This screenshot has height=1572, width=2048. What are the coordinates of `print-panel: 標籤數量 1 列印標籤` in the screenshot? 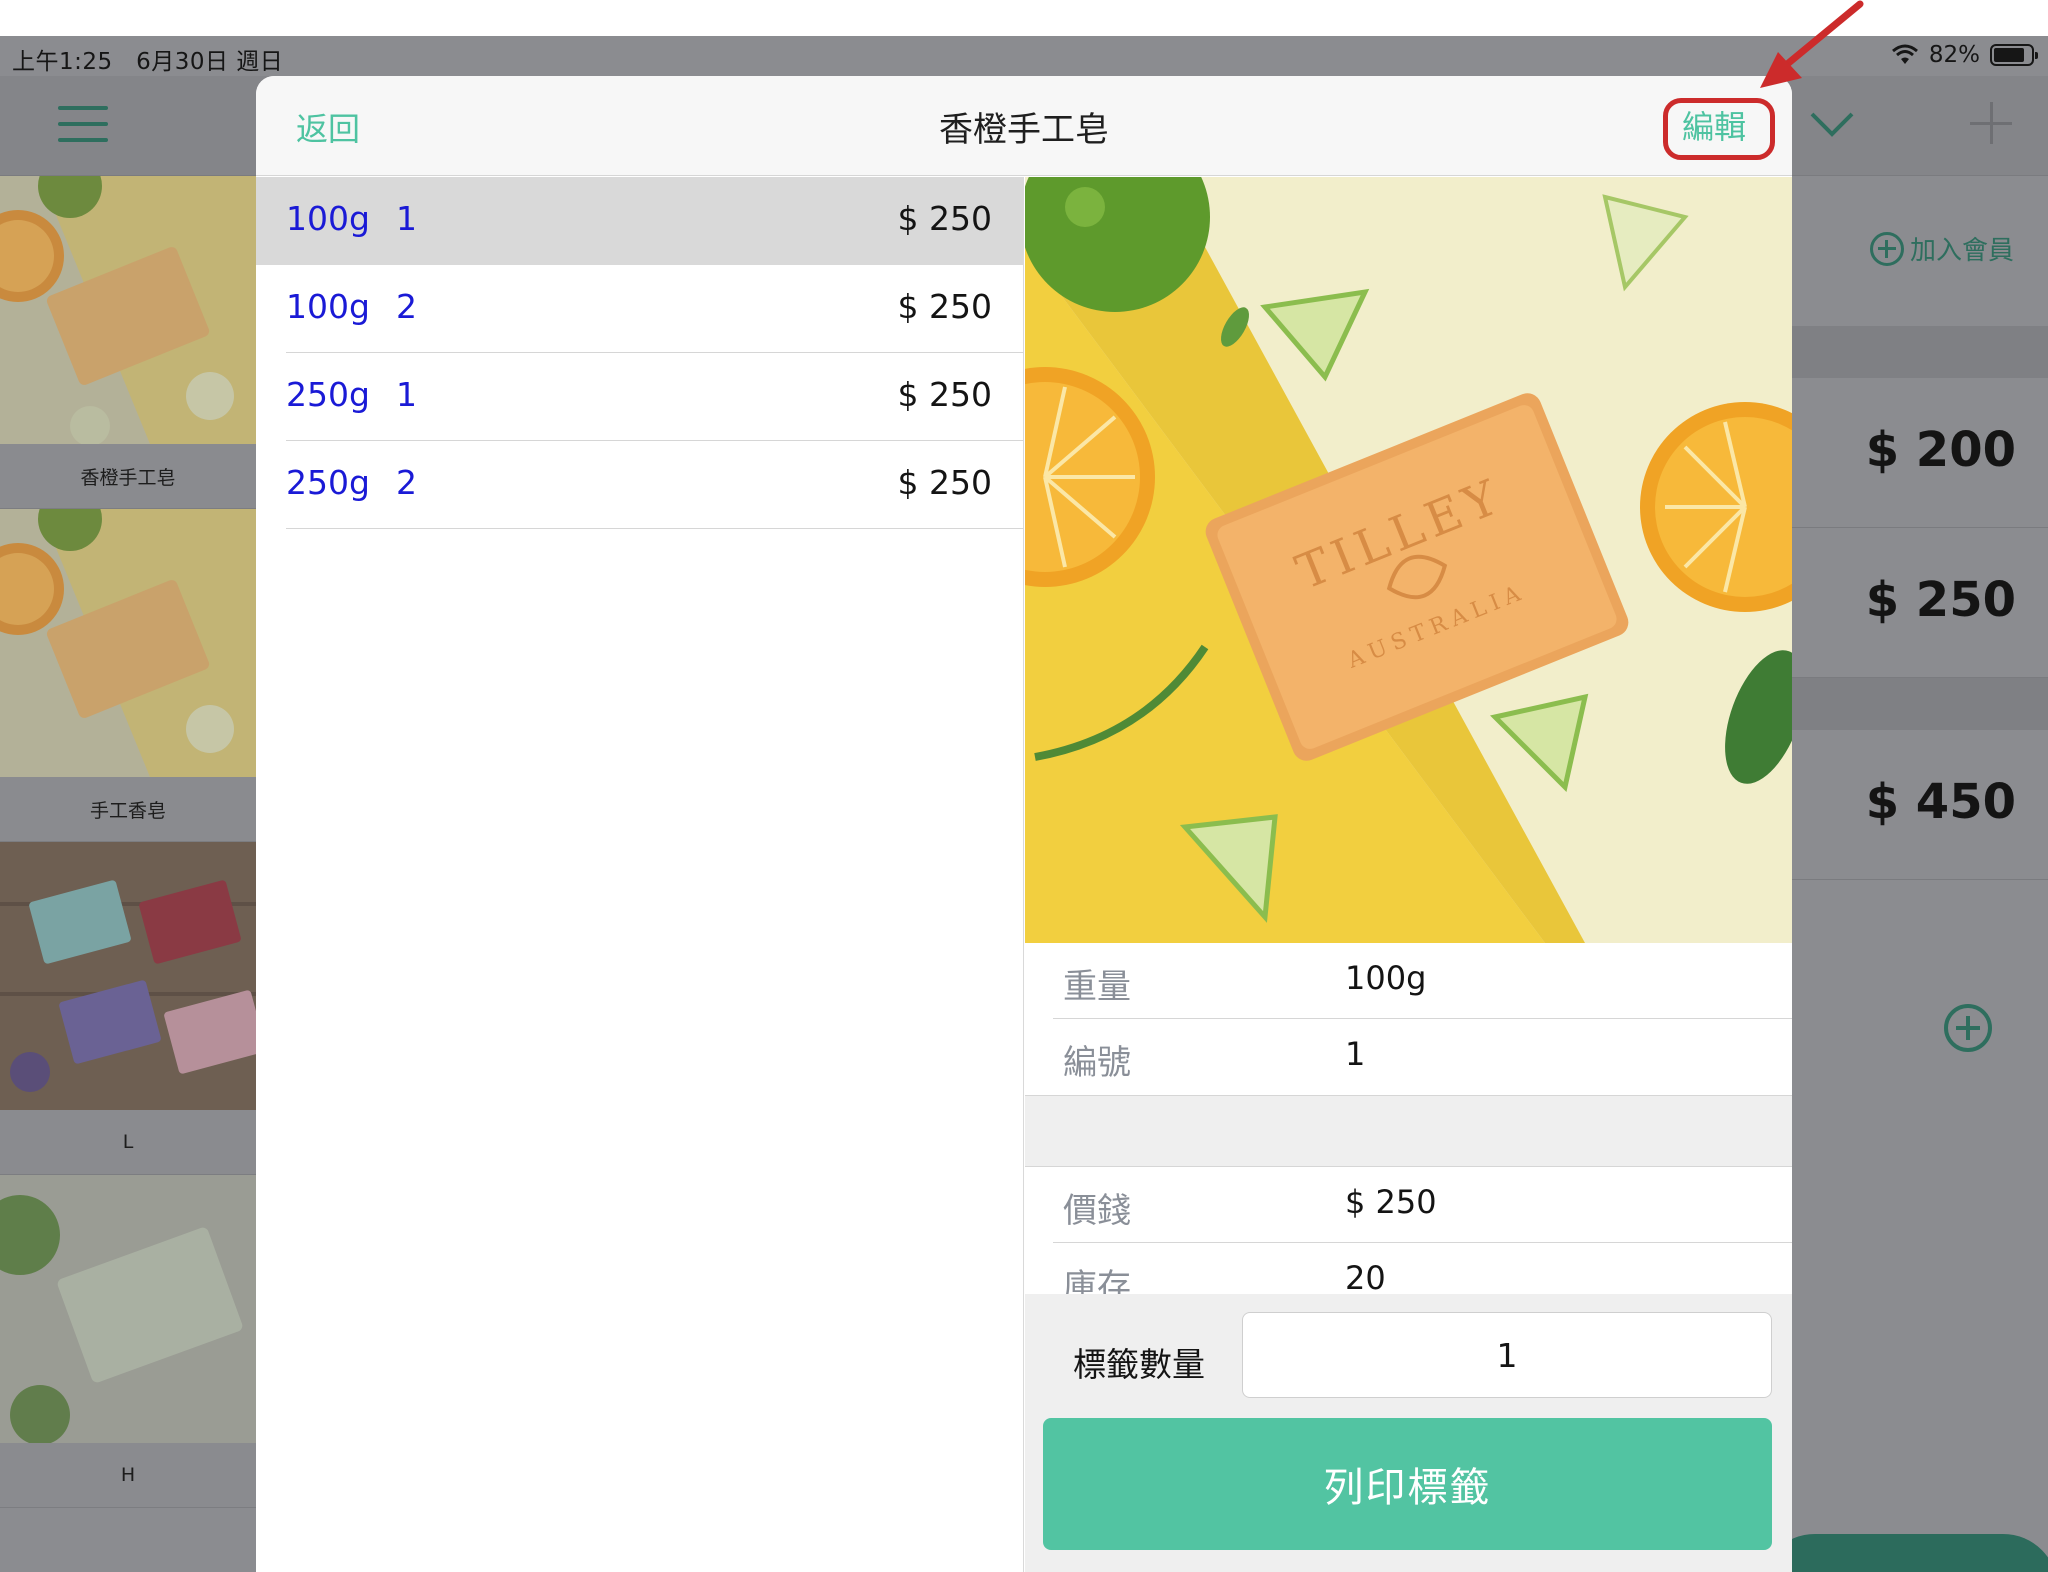 It's located at (1408, 1433).